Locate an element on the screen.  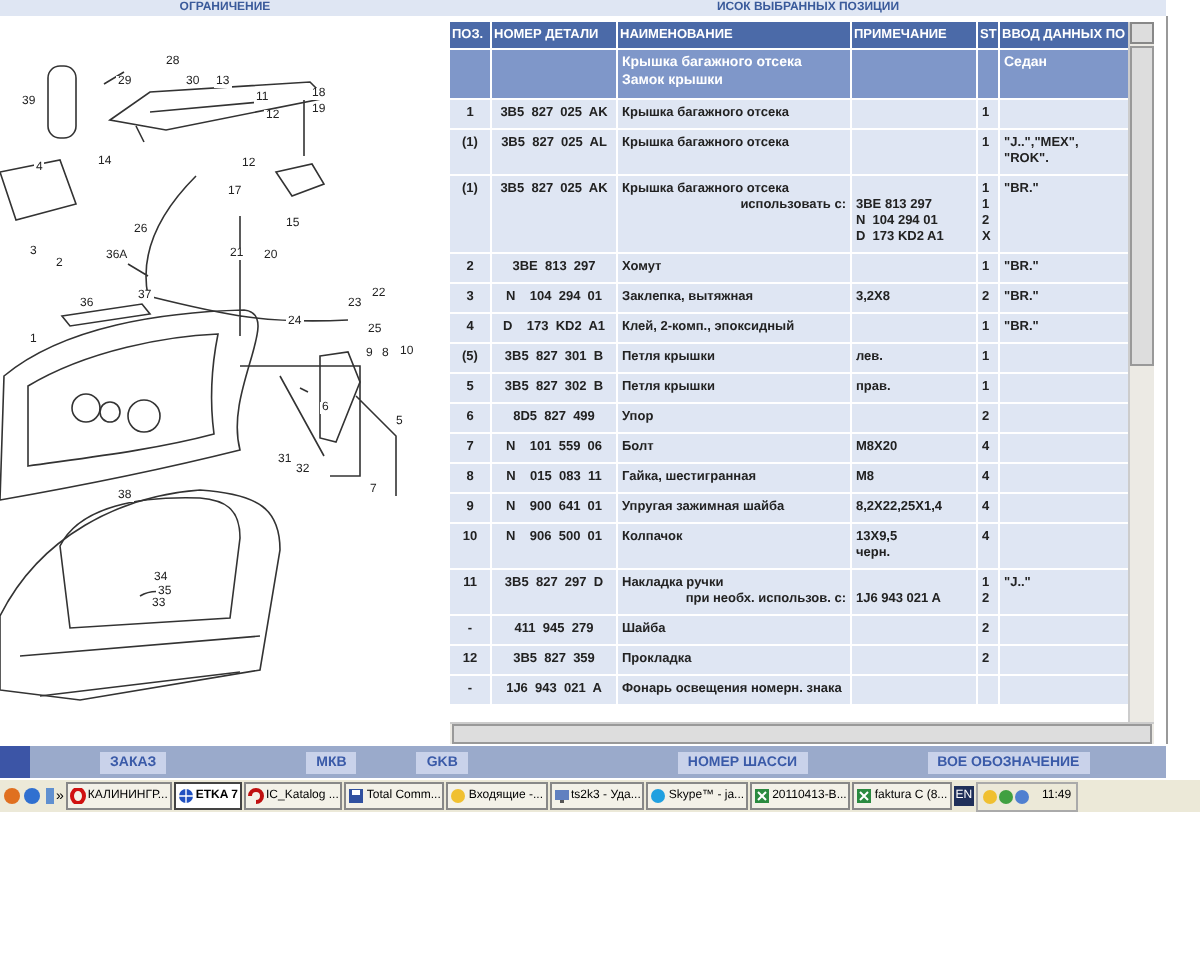
globe-icon is located at coordinates (185, 796).